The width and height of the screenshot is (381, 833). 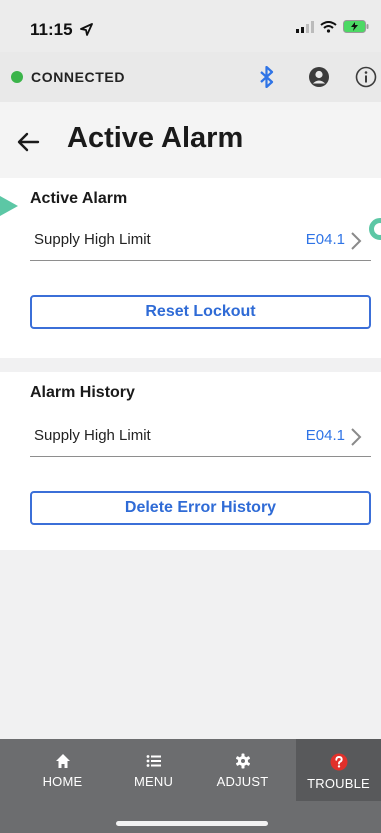 What do you see at coordinates (190, 77) in the screenshot?
I see `connection-bar: CONNECTED` at bounding box center [190, 77].